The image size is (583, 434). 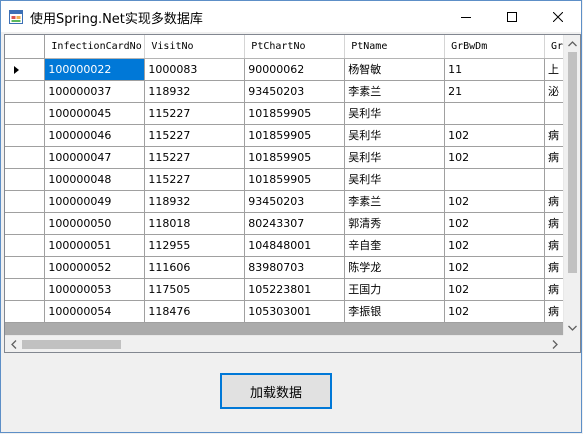 What do you see at coordinates (95, 289) in the screenshot?
I see `grid-cell: 100000053` at bounding box center [95, 289].